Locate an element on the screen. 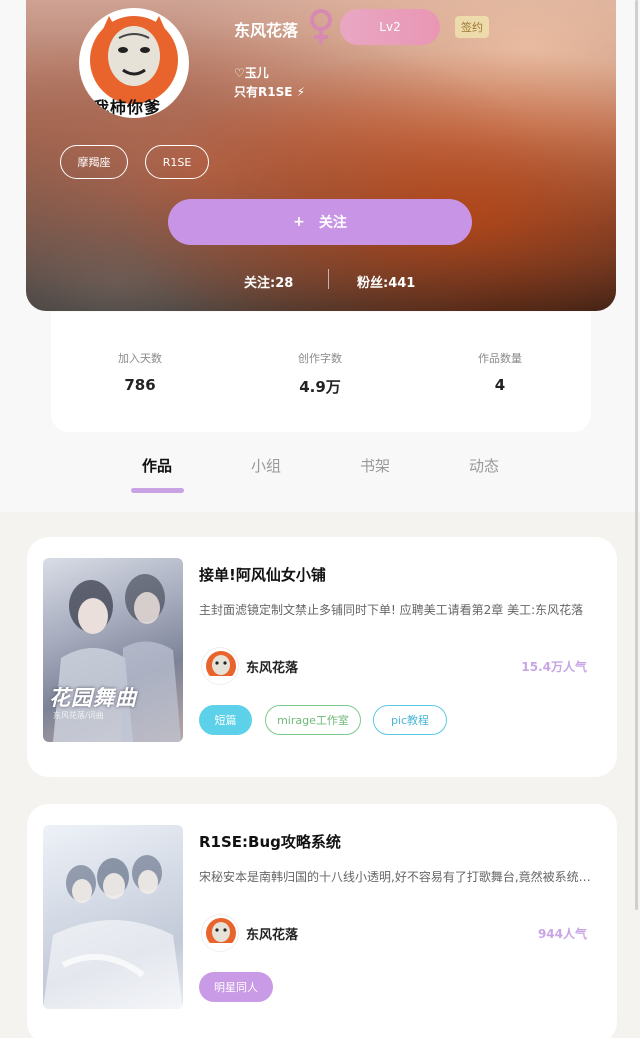 This screenshot has width=640, height=1038. stat-value: 4.9万 is located at coordinates (320, 387).